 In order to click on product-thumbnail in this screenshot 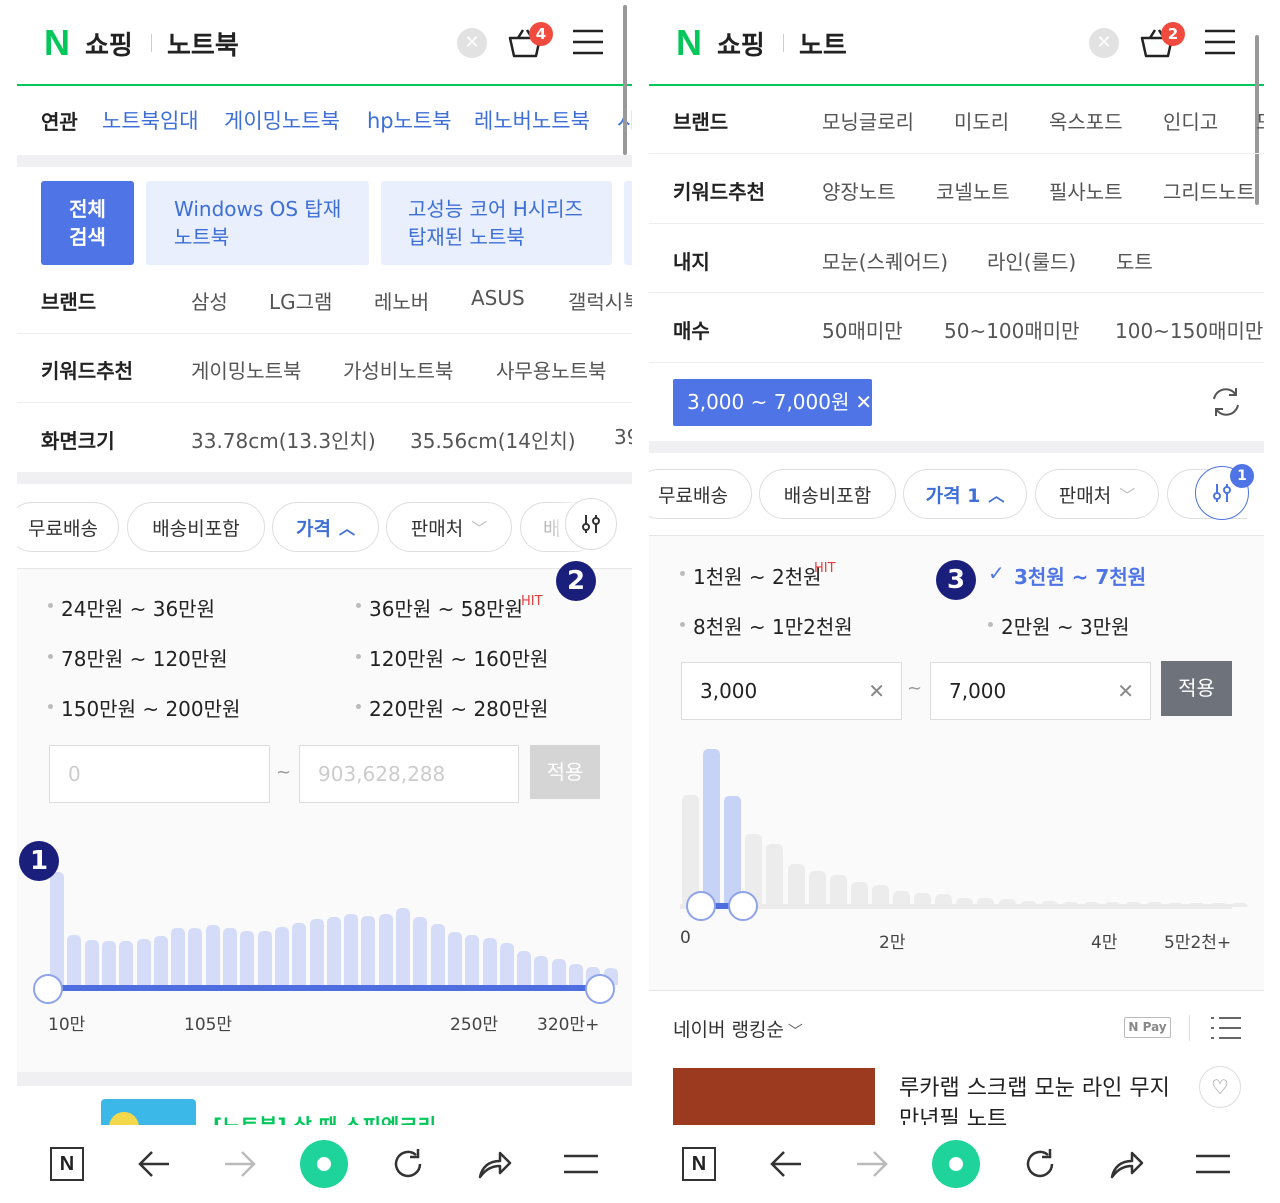, I will do `click(774, 1096)`.